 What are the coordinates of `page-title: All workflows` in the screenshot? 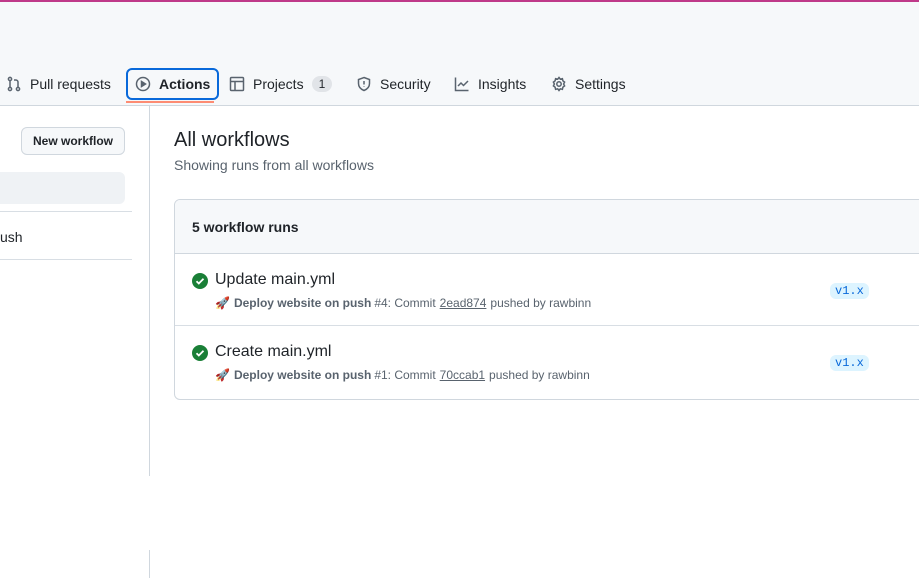 It's located at (232, 140).